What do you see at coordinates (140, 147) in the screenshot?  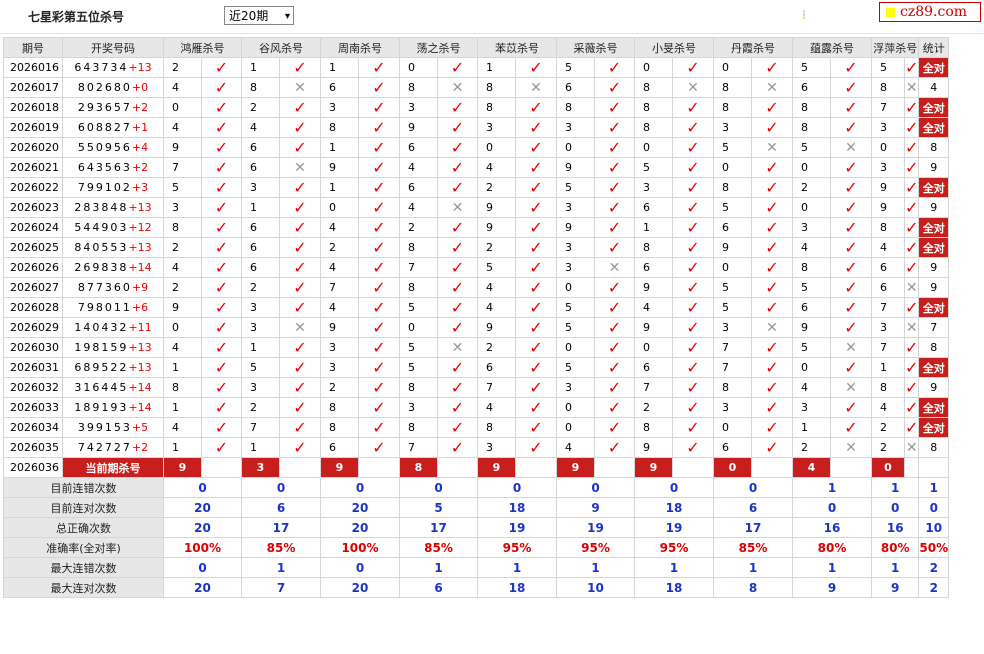 I see `draw-sum-offset: +4` at bounding box center [140, 147].